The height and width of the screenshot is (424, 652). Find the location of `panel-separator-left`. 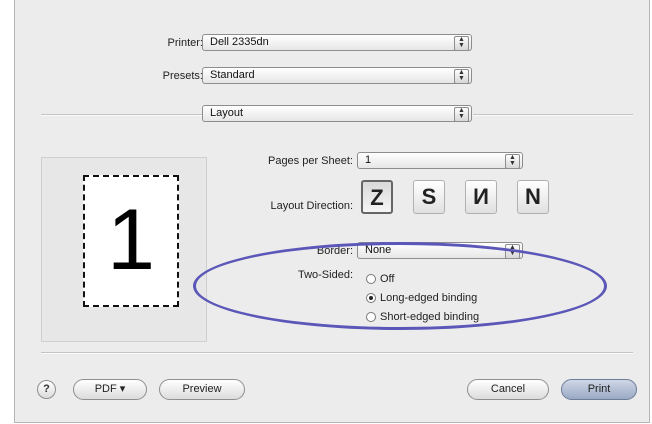

panel-separator-left is located at coordinates (122, 115).